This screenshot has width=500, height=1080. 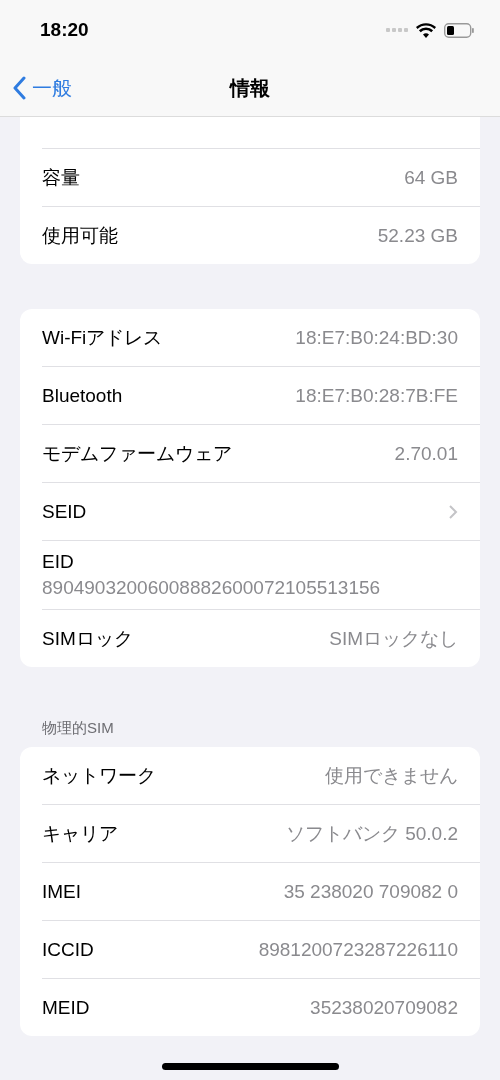 What do you see at coordinates (61, 177) in the screenshot?
I see `row-label: 容量` at bounding box center [61, 177].